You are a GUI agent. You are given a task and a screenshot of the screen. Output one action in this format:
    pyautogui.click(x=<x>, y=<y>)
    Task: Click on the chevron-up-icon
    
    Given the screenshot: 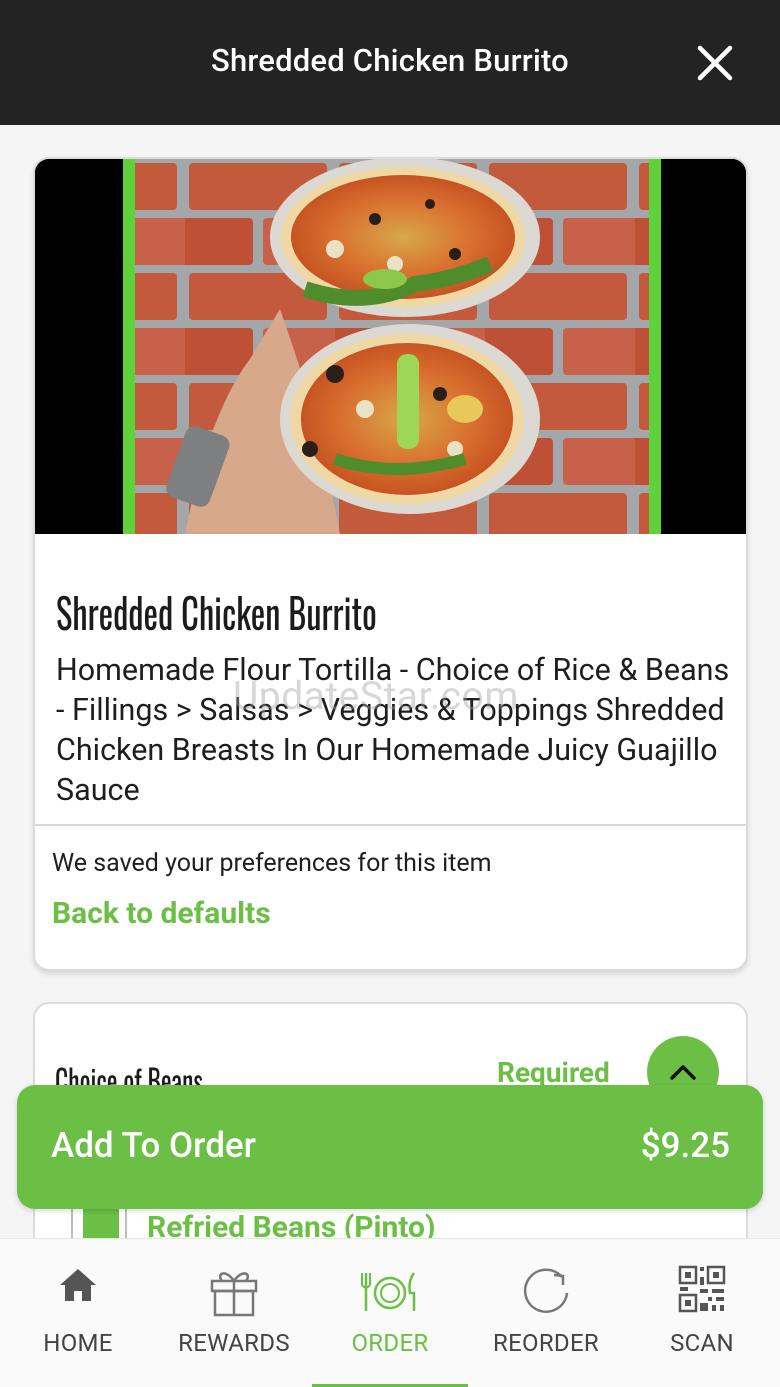 What is the action you would take?
    pyautogui.click(x=683, y=1072)
    